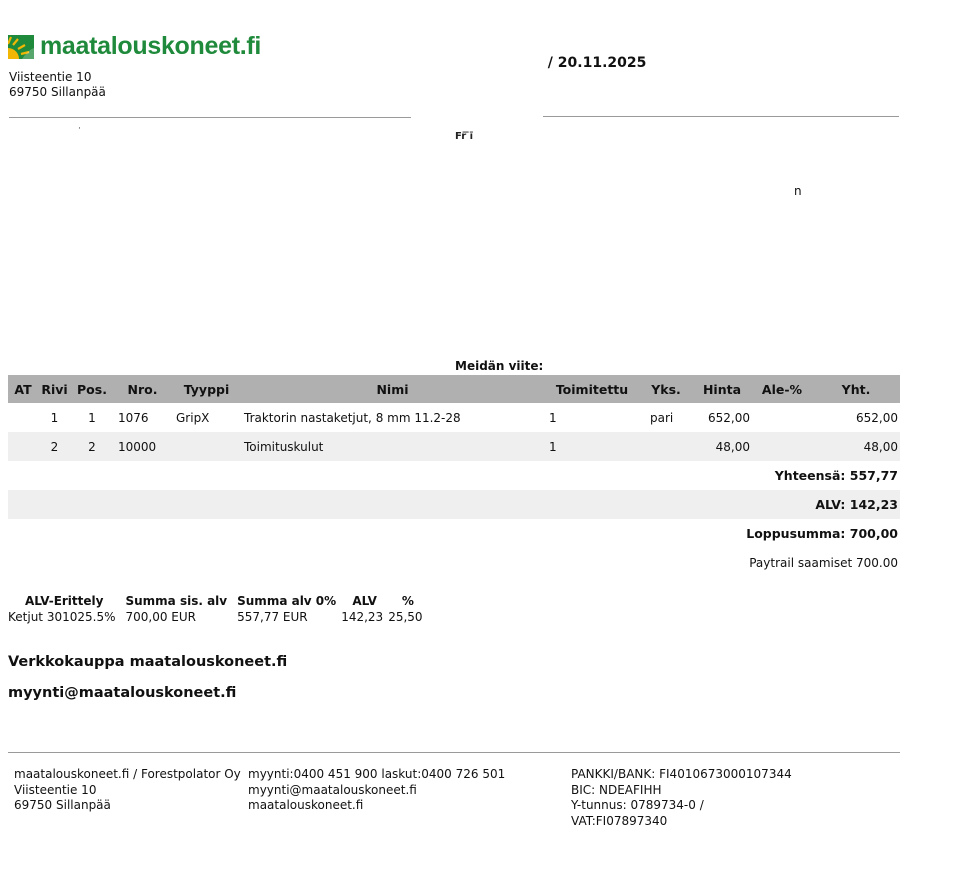 This screenshot has width=960, height=877. What do you see at coordinates (407, 601) in the screenshot?
I see `vat-col-percent: %` at bounding box center [407, 601].